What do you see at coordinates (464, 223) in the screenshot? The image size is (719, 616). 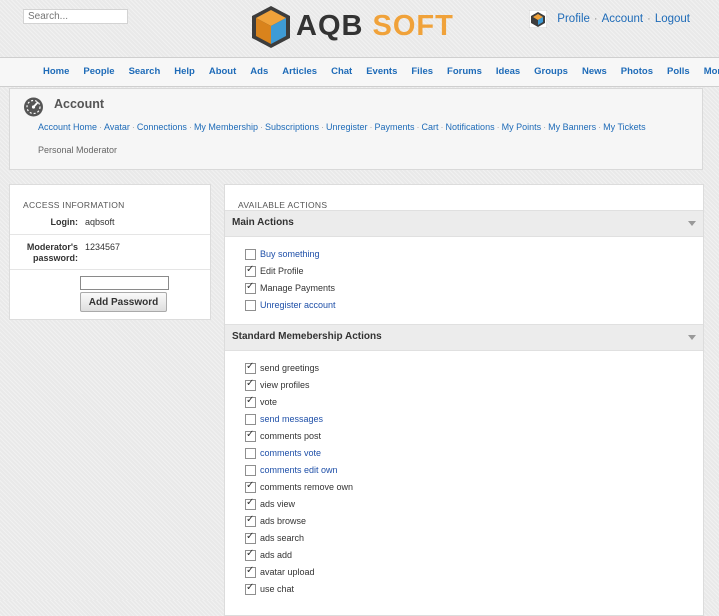 I see `main-actions-header: Main Actions` at bounding box center [464, 223].